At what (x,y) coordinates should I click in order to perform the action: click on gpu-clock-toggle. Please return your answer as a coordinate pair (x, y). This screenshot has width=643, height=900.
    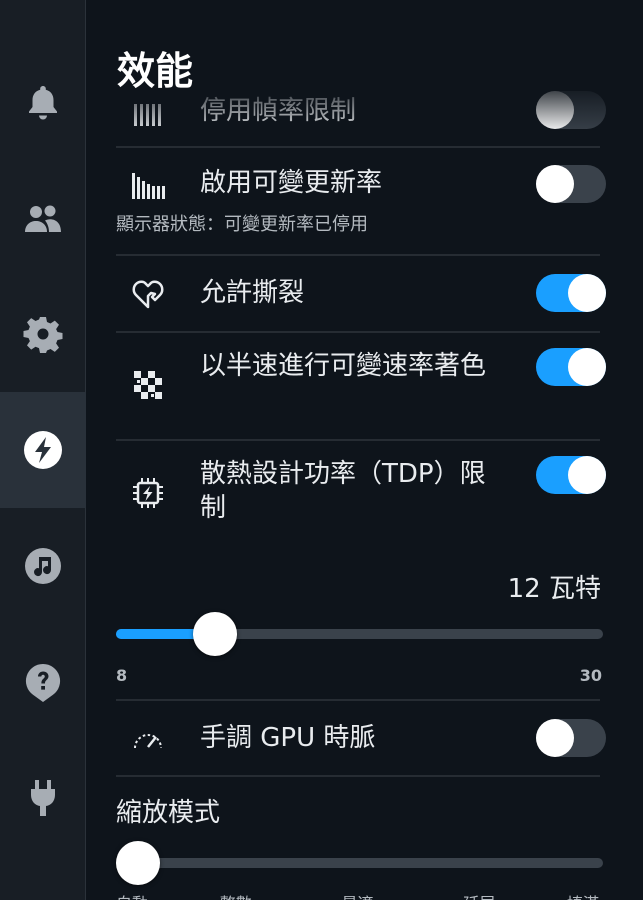
    Looking at the image, I should click on (571, 738).